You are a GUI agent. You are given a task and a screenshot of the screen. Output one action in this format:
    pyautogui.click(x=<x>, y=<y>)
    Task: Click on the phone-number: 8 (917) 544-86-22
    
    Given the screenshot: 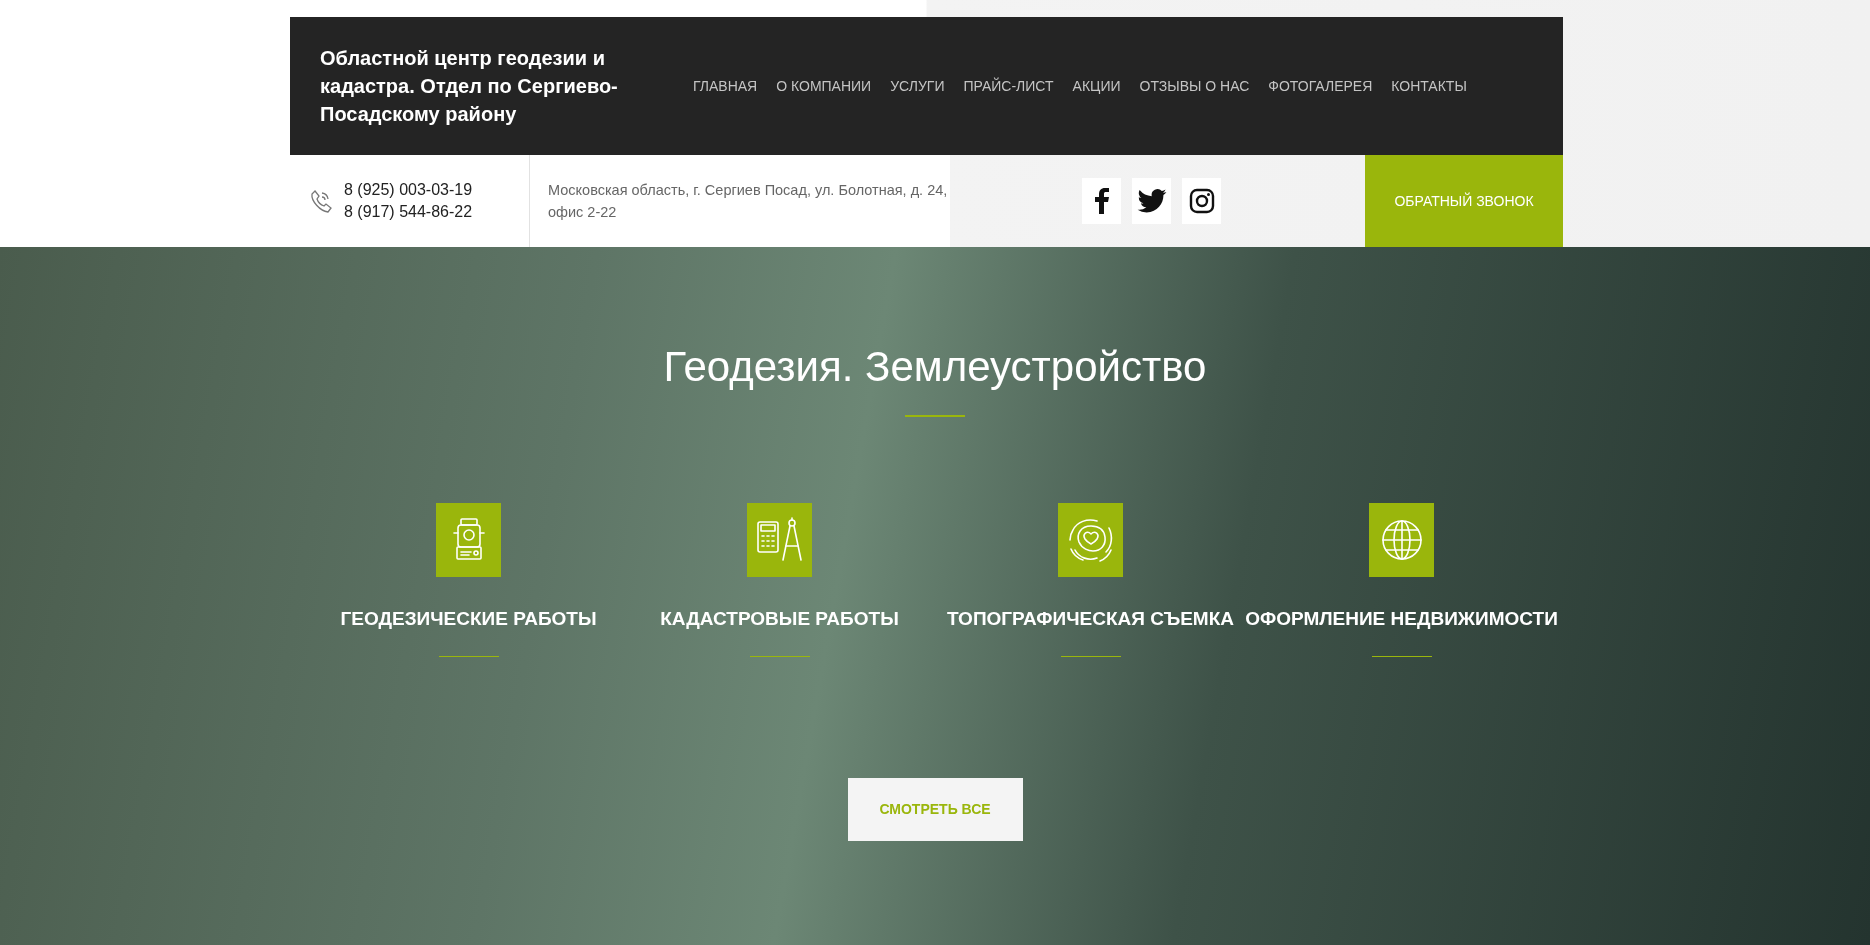 What is the action you would take?
    pyautogui.click(x=408, y=212)
    